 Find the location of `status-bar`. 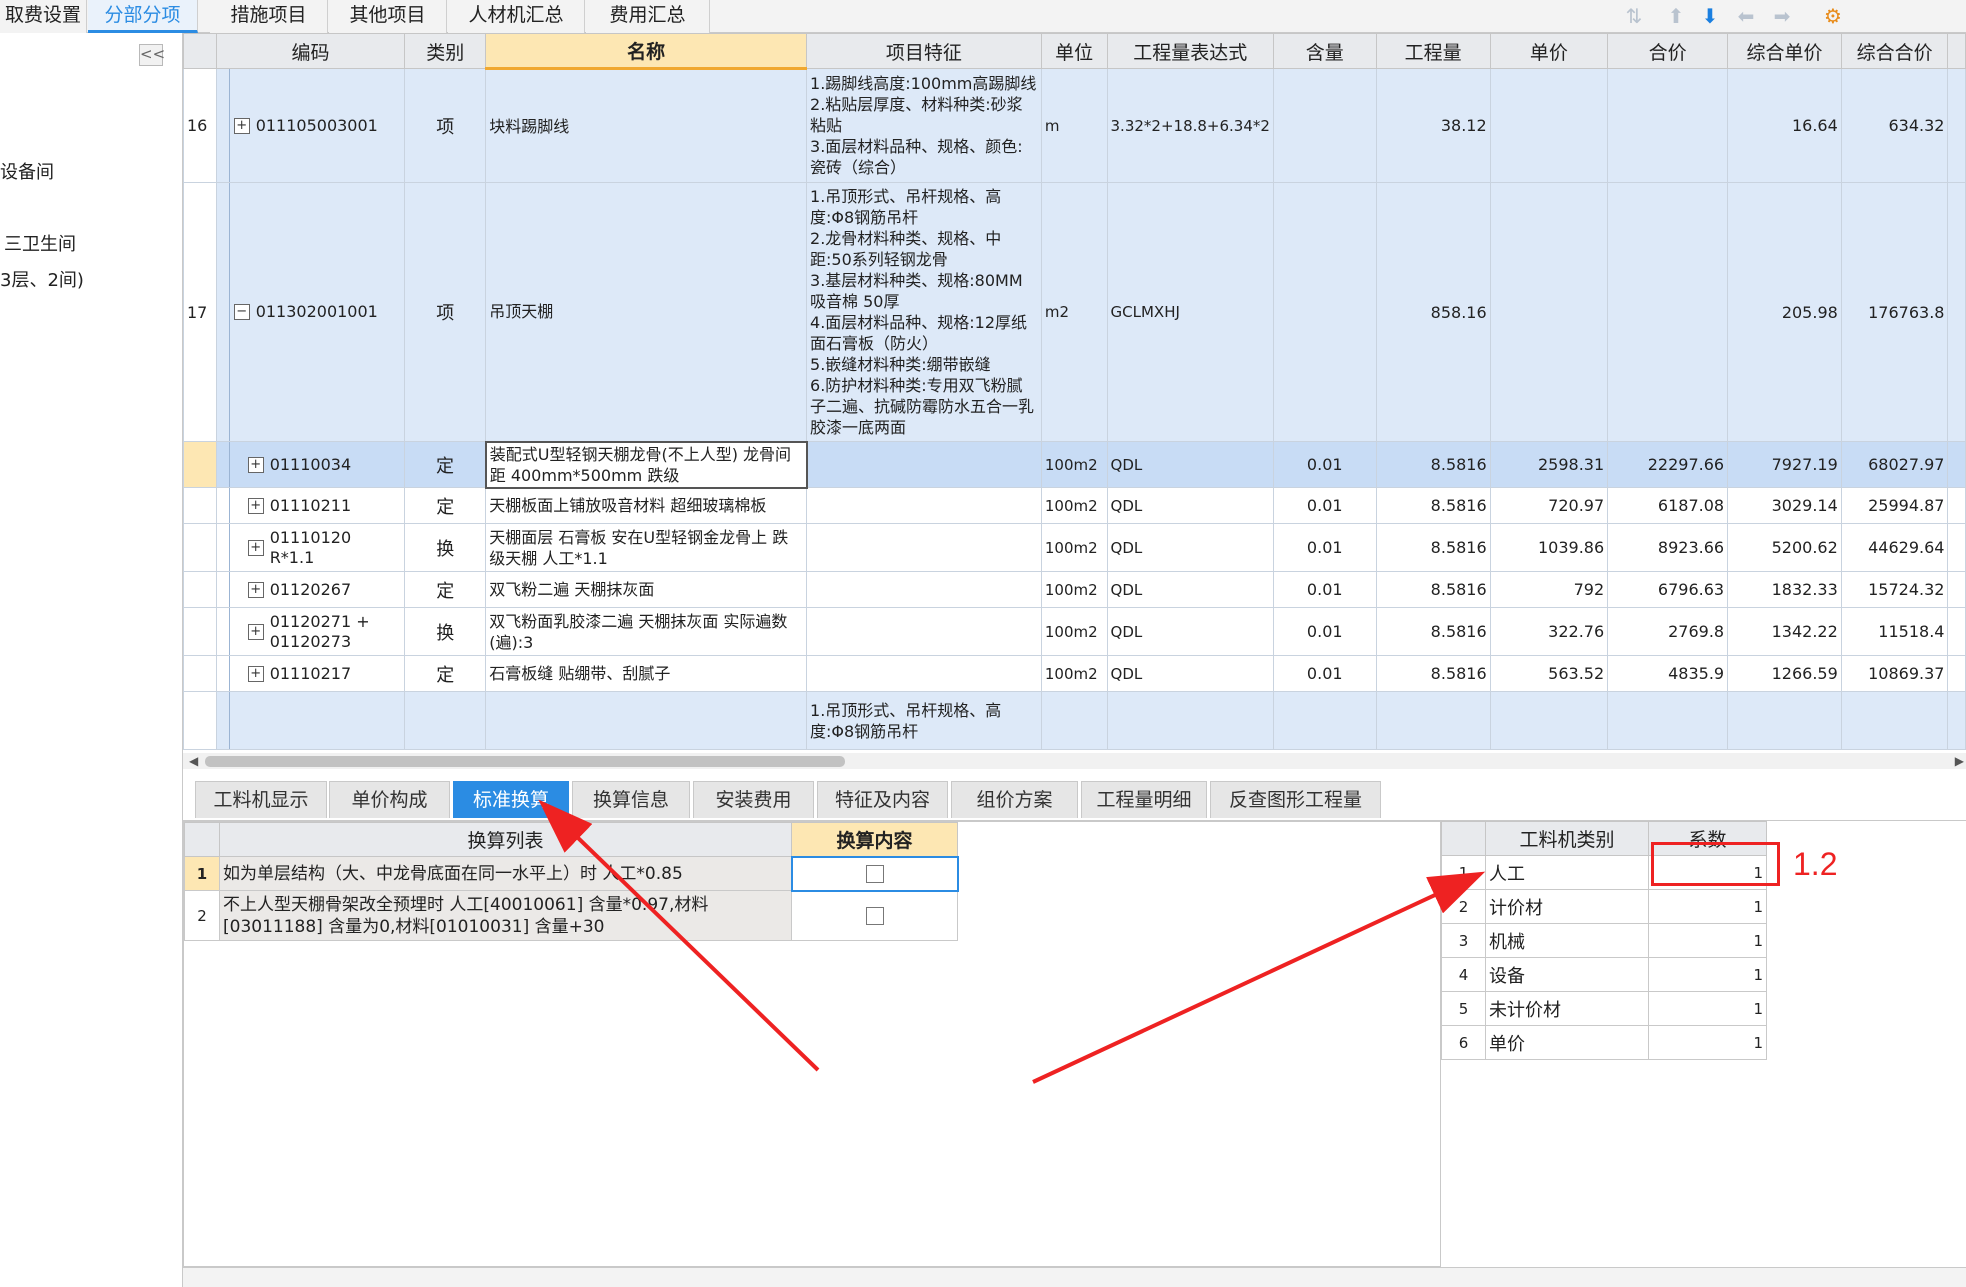

status-bar is located at coordinates (1074, 1277).